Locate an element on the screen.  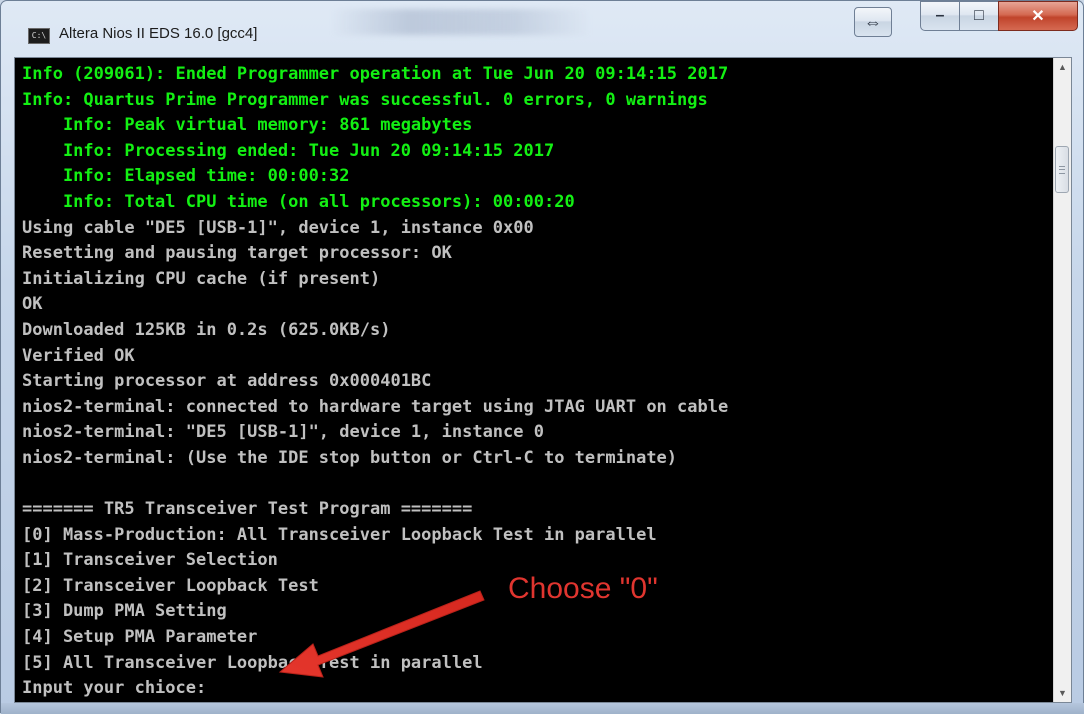
console-app-icon: C:\ is located at coordinates (39, 36).